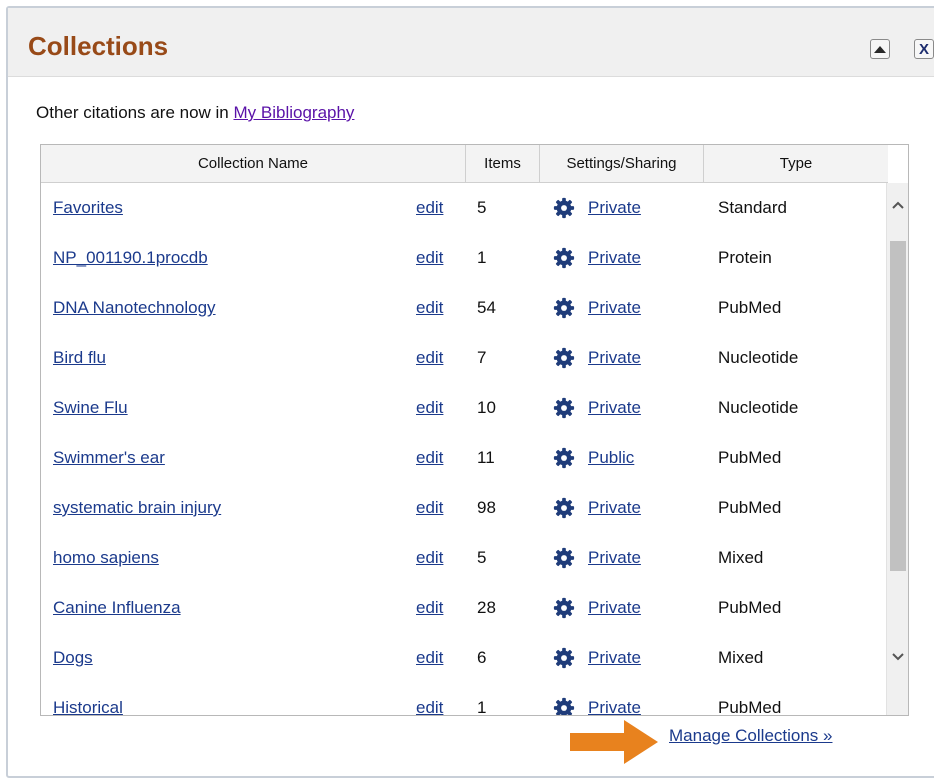 The width and height of the screenshot is (934, 778). I want to click on table-row: Swine Flu edit 10 Private Nucleotide, so click(464, 408).